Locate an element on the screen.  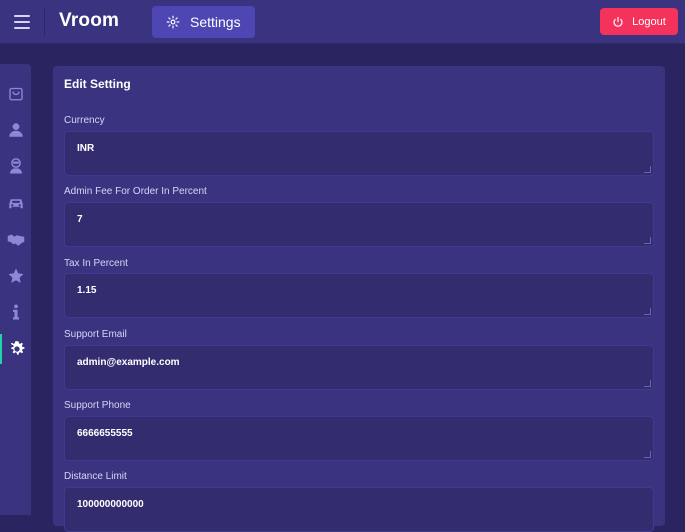
menu-icon is located at coordinates (22, 22).